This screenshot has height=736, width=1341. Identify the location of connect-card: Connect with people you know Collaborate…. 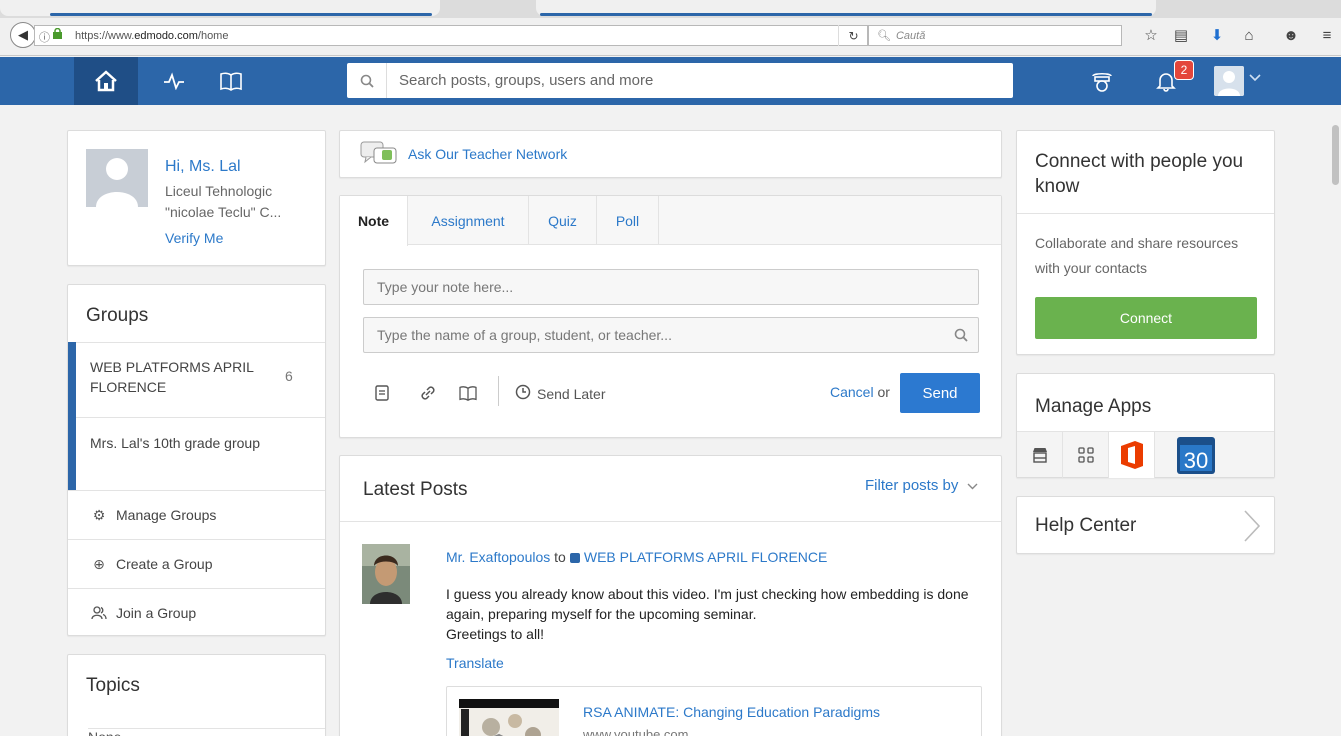
(1145, 242).